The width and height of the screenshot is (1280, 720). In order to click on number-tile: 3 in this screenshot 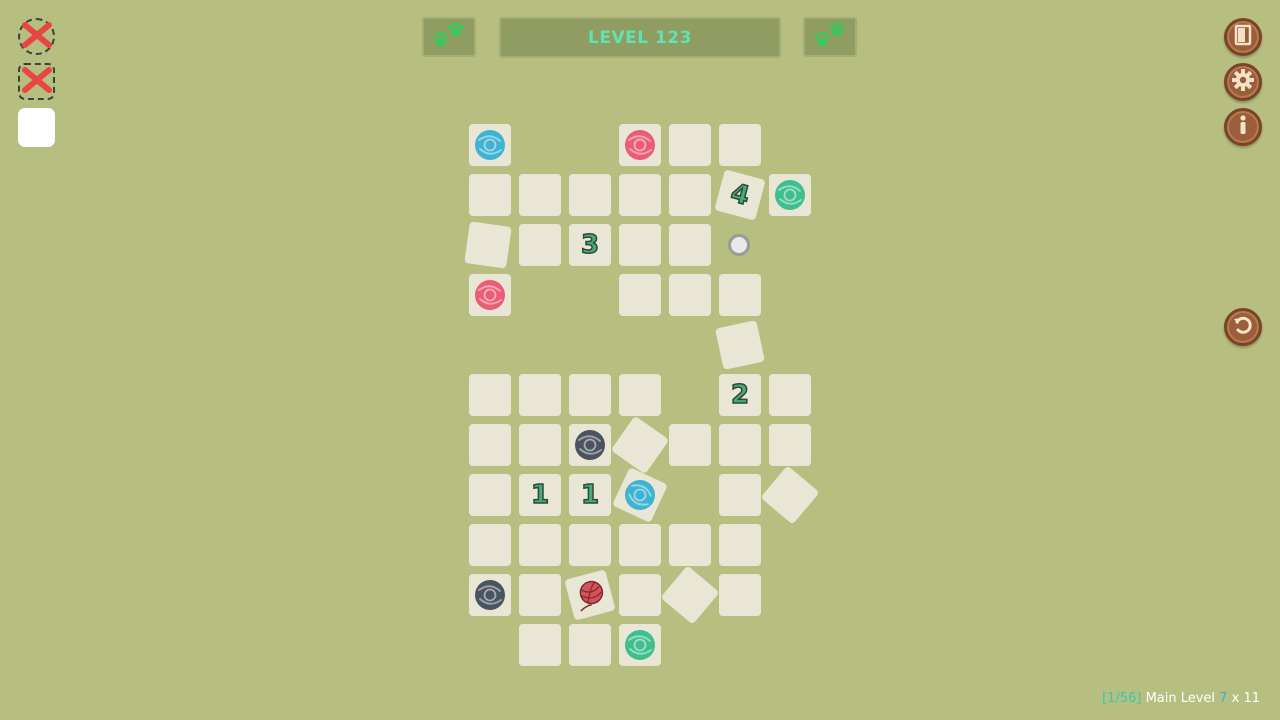, I will do `click(590, 245)`.